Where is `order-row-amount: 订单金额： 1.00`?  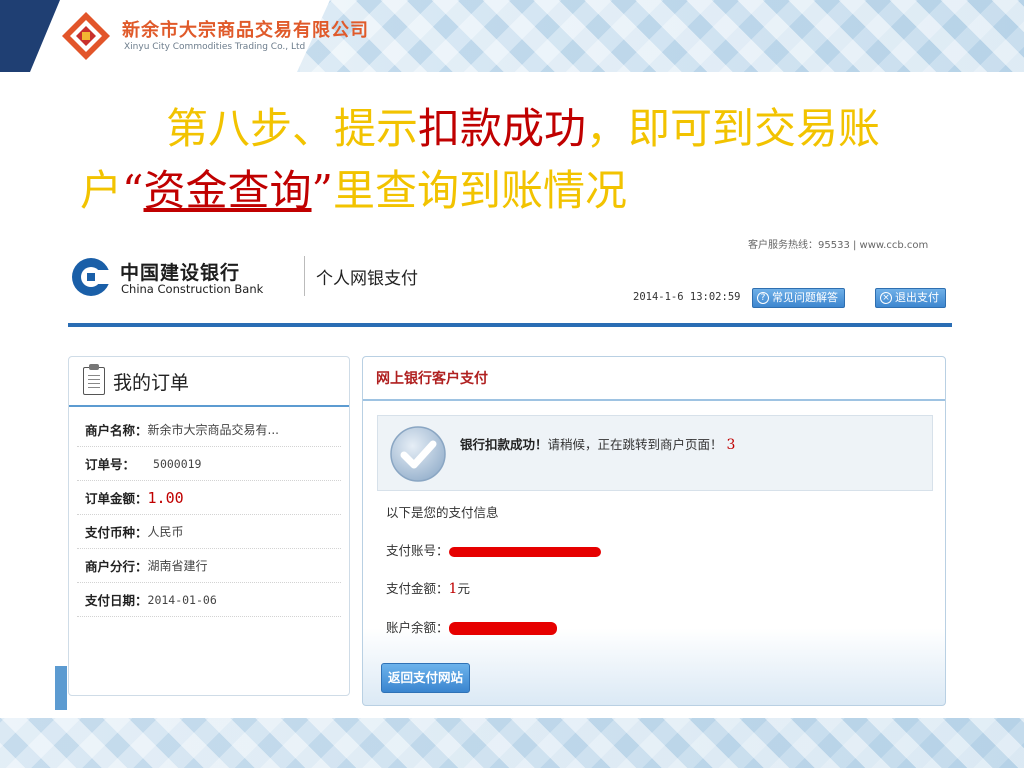
order-row-amount: 订单金额： 1.00 is located at coordinates (209, 498).